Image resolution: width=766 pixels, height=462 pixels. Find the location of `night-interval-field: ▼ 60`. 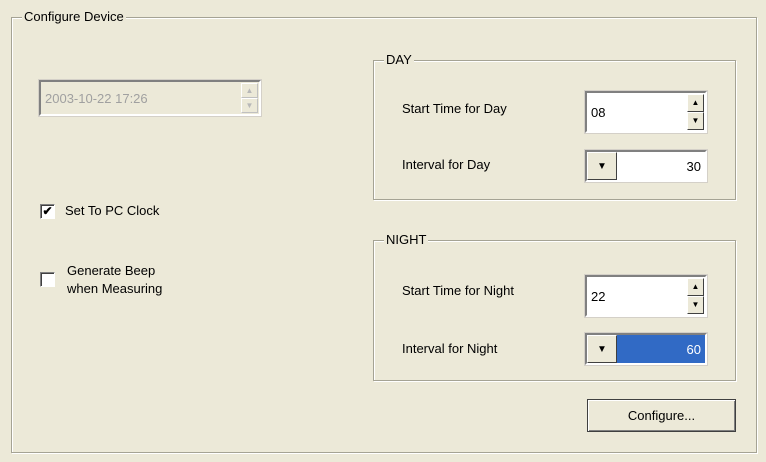

night-interval-field: ▼ 60 is located at coordinates (646, 349).